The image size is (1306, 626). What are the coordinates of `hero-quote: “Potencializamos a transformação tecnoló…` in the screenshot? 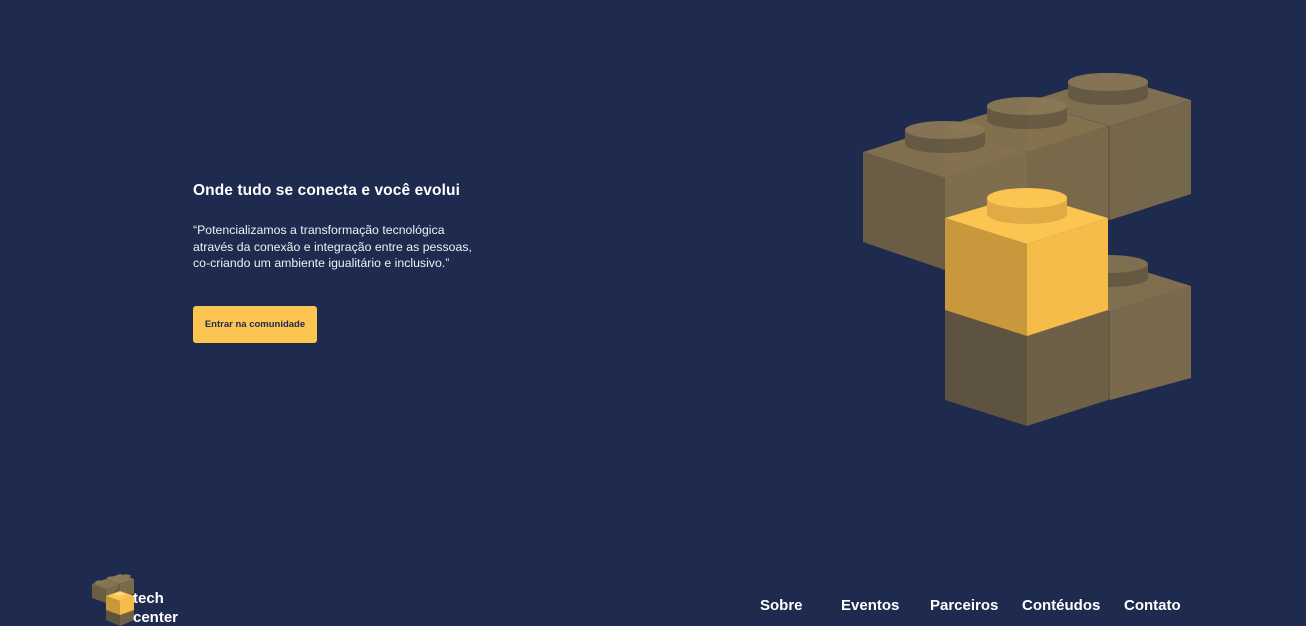 It's located at (348, 247).